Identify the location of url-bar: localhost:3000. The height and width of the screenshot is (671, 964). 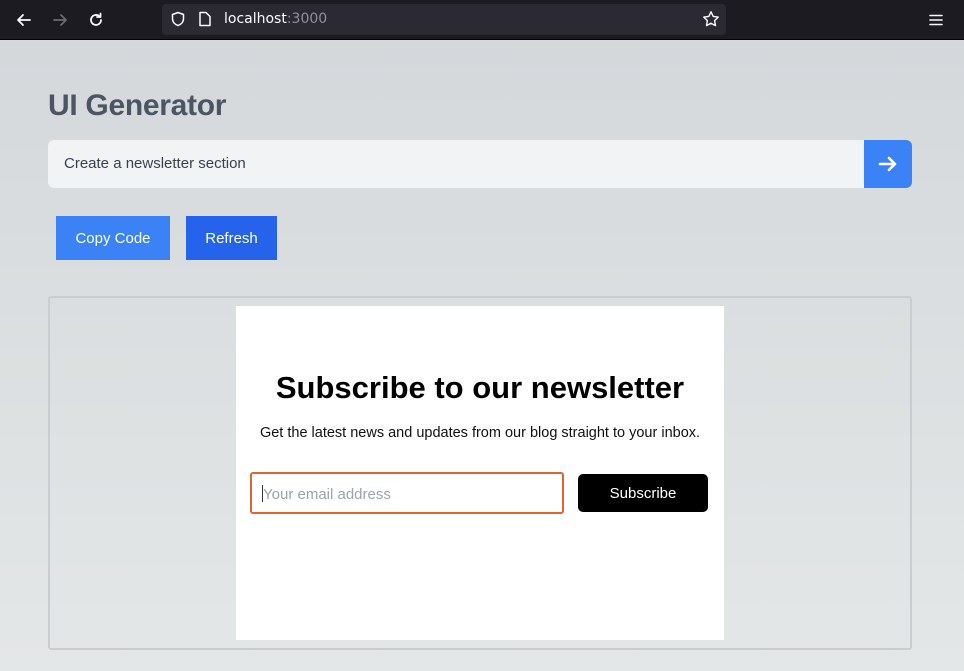
(444, 19).